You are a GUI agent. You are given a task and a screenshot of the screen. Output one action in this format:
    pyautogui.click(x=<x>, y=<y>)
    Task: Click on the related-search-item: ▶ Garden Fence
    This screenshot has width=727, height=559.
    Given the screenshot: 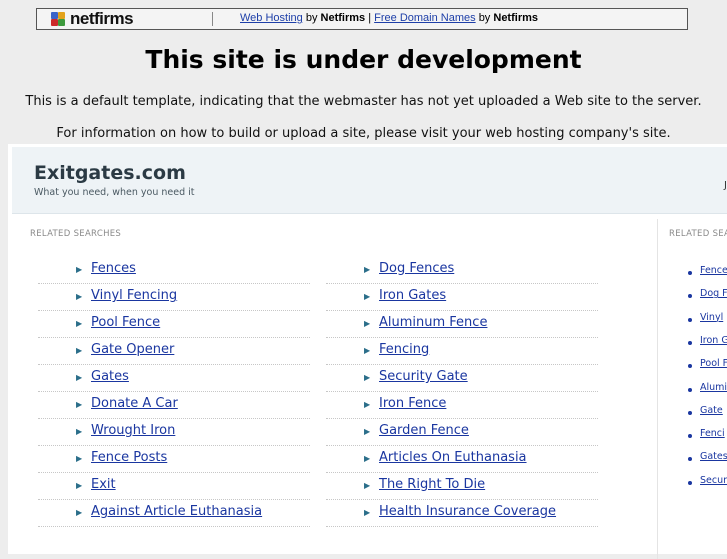 What is the action you would take?
    pyautogui.click(x=462, y=432)
    